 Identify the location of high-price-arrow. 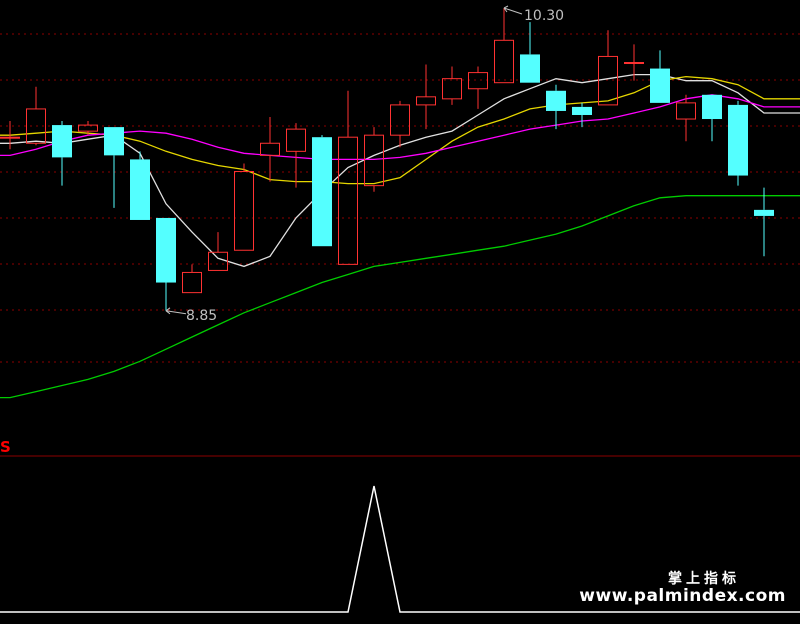
(513, 10).